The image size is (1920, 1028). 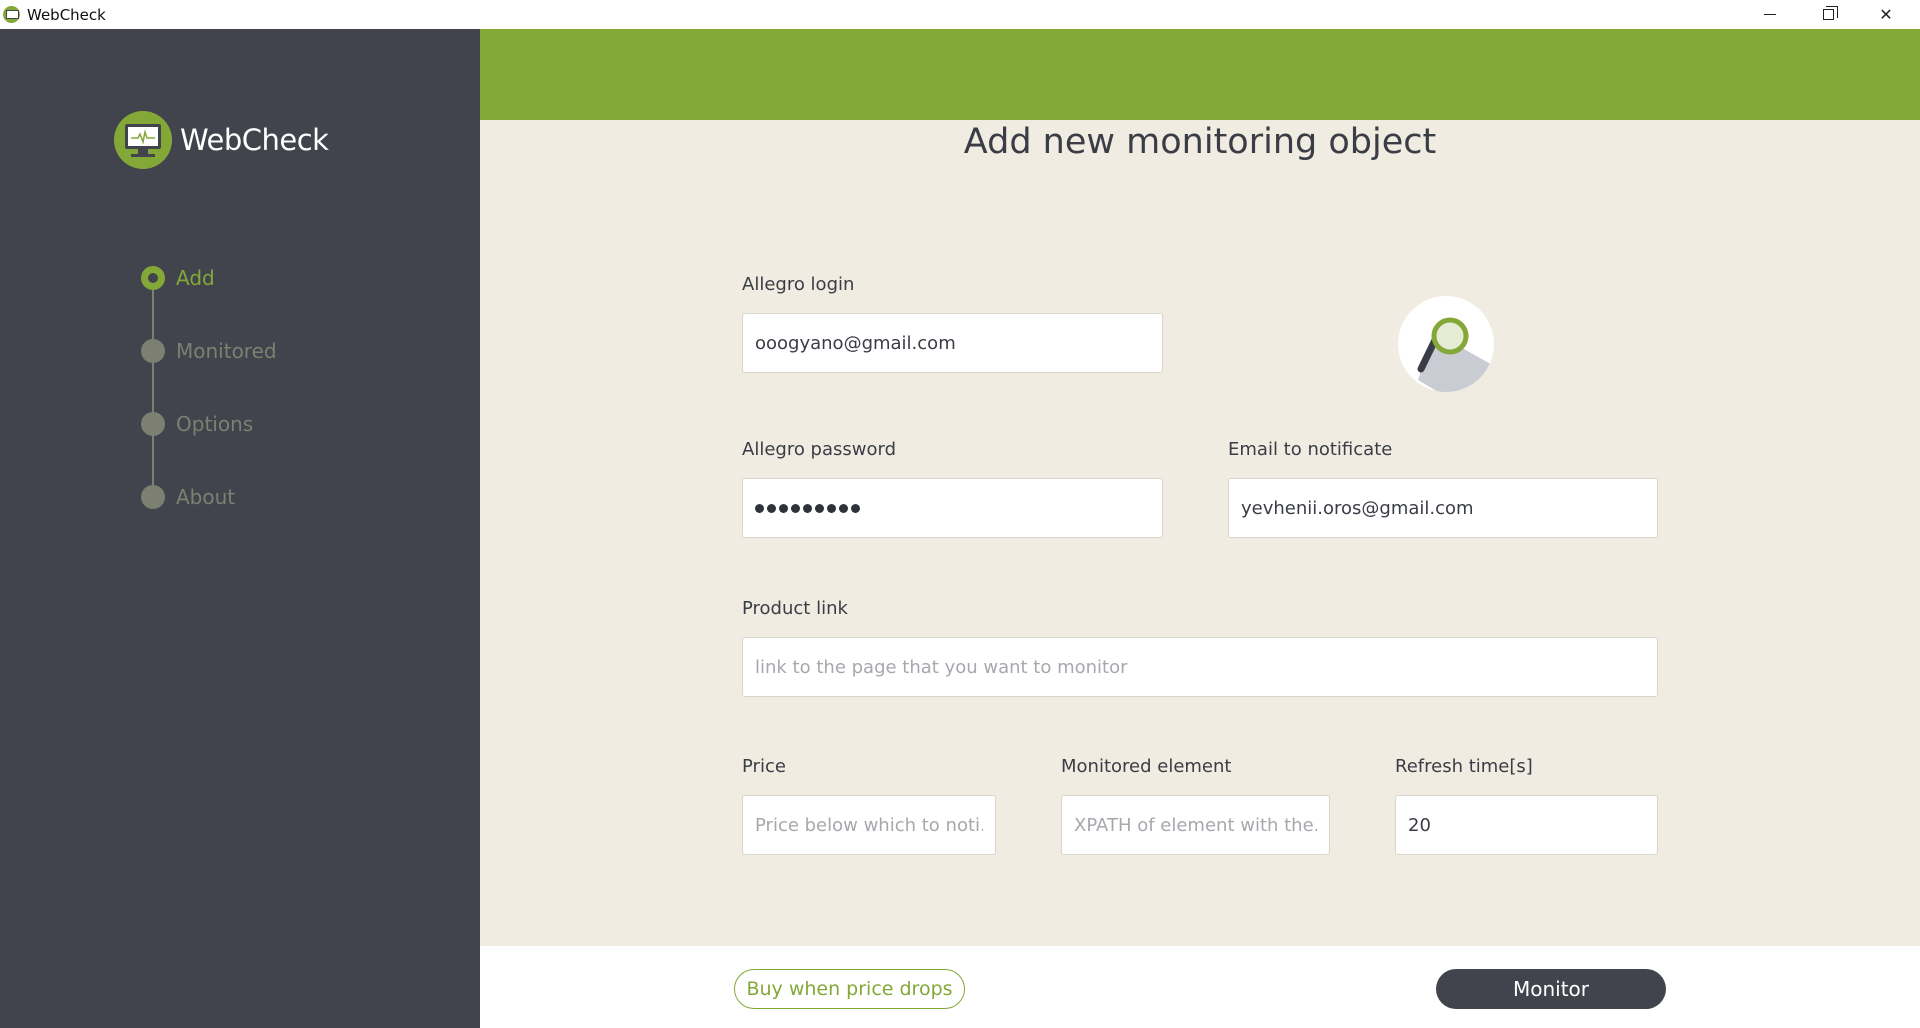 I want to click on refresh-time-input, so click(x=1526, y=825).